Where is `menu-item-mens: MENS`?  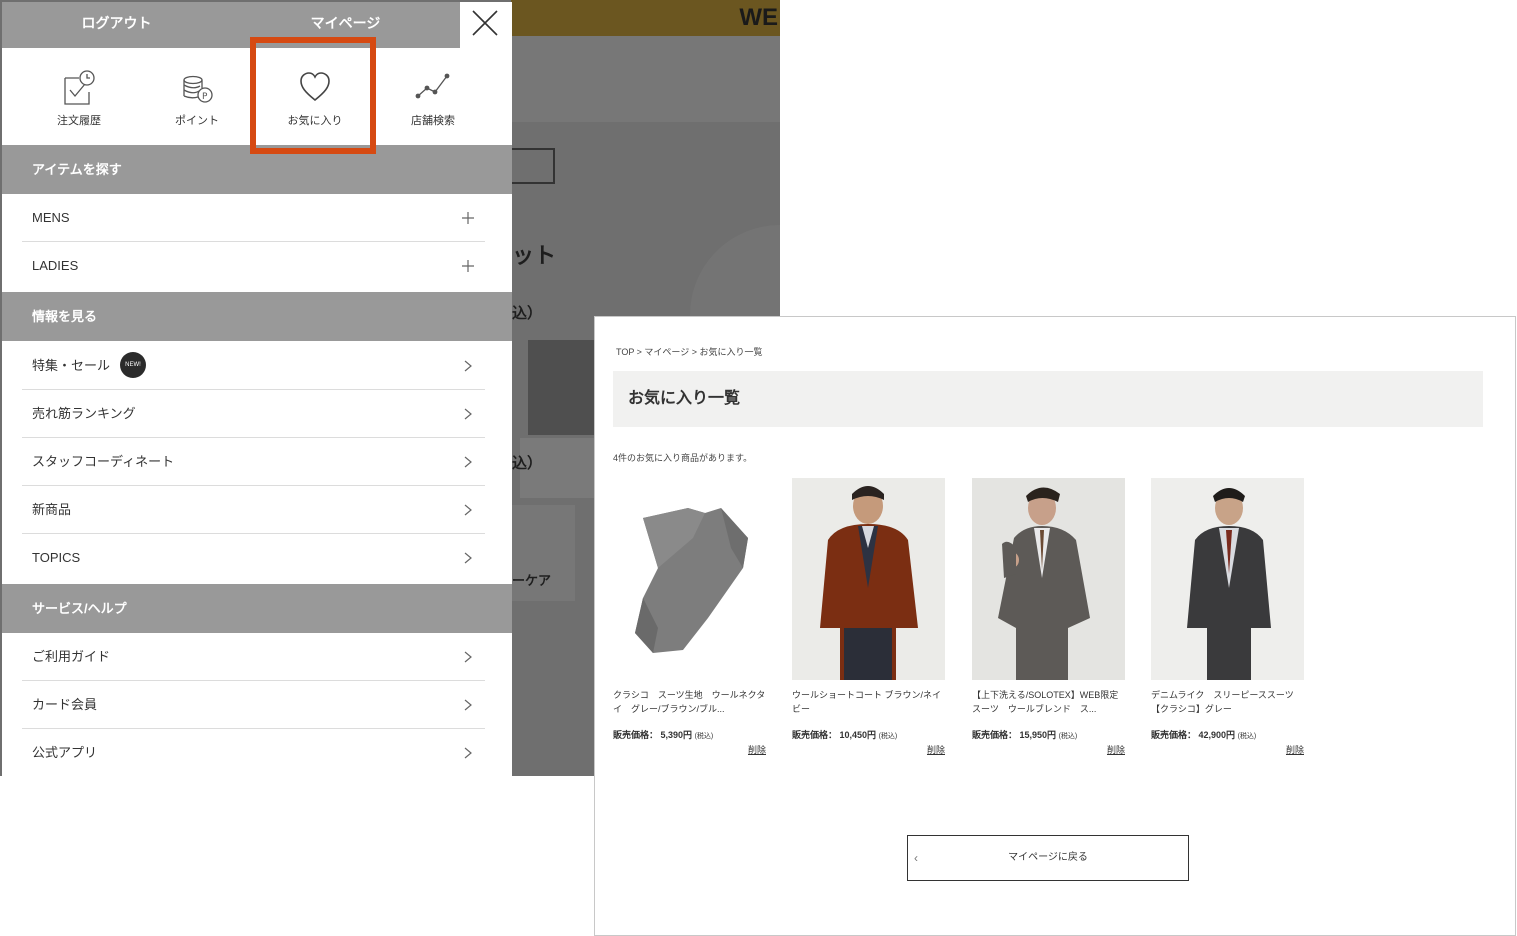
menu-item-mens: MENS is located at coordinates (253, 218).